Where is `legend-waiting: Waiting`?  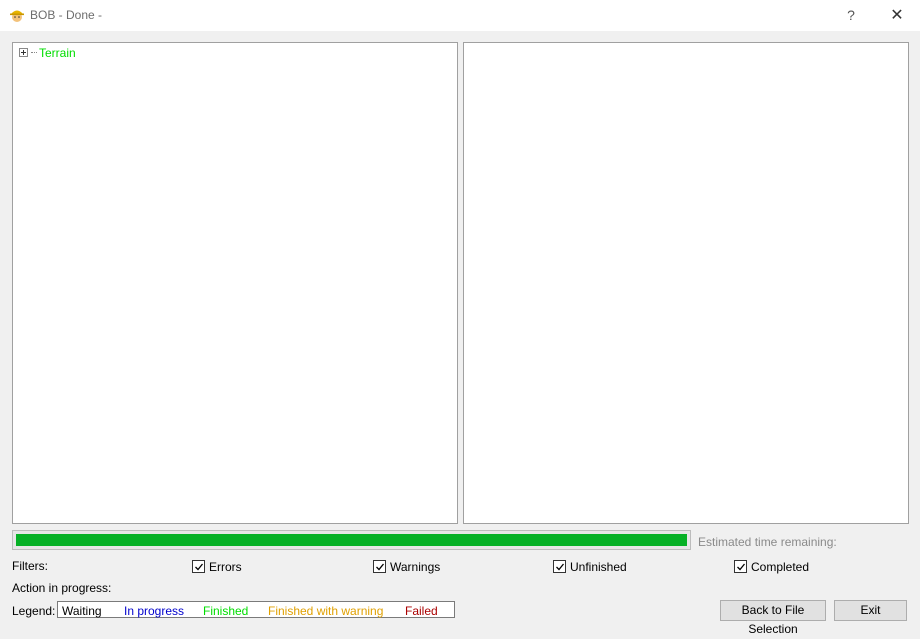 legend-waiting: Waiting is located at coordinates (82, 611).